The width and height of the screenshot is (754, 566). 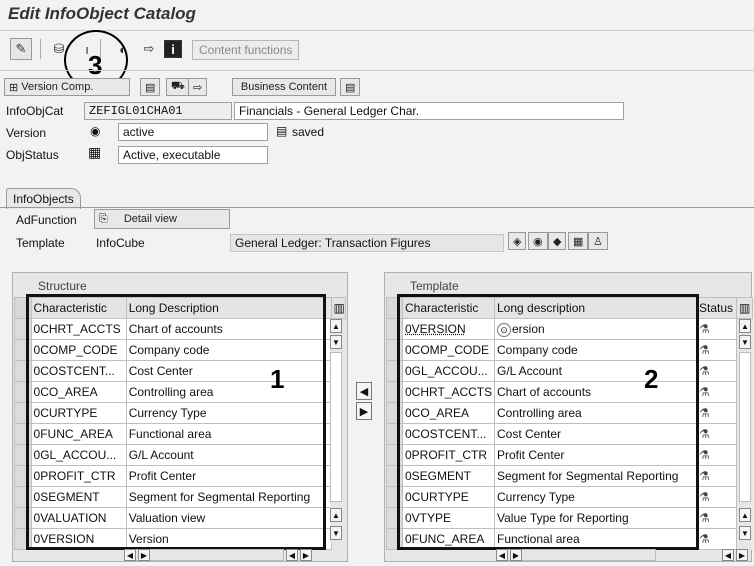 I want to click on tab-infoobjects: InfoObjects, so click(x=43, y=198).